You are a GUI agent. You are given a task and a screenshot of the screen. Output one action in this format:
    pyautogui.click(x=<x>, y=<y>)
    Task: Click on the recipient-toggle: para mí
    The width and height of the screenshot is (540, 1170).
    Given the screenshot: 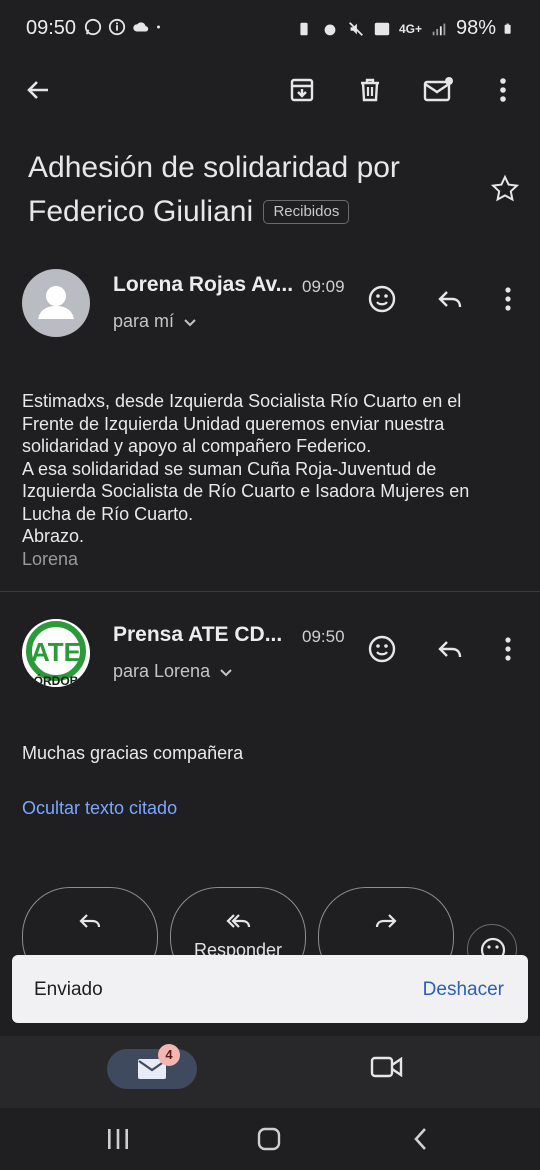 What is the action you would take?
    pyautogui.click(x=155, y=321)
    